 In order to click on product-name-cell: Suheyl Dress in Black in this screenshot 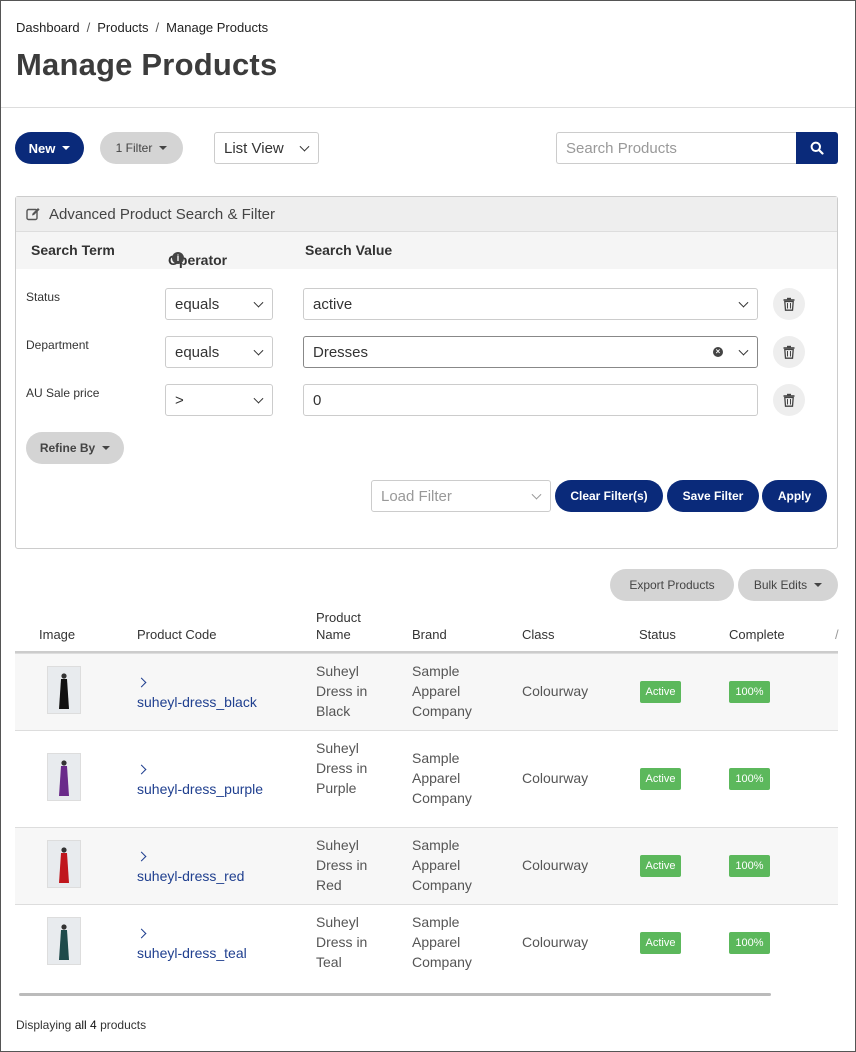, I will do `click(342, 691)`.